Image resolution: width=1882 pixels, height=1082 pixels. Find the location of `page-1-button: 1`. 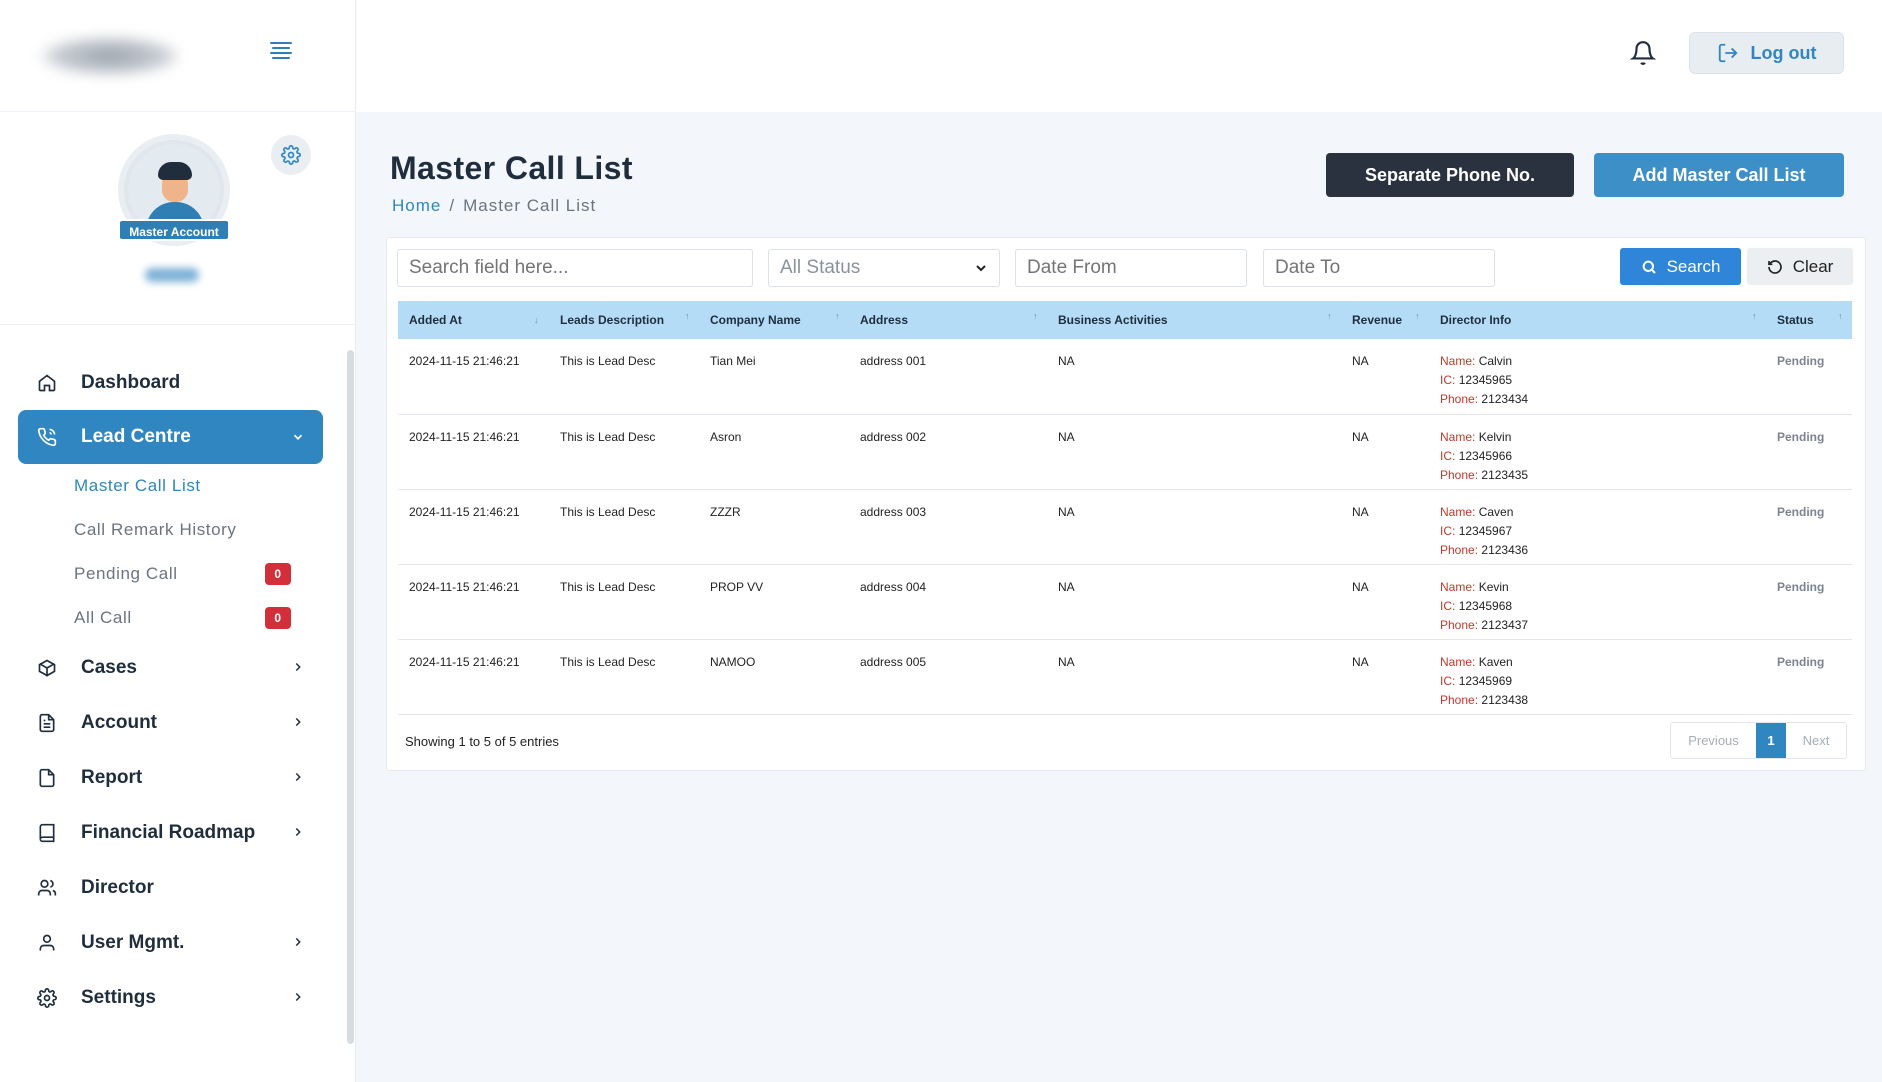

page-1-button: 1 is located at coordinates (1771, 740).